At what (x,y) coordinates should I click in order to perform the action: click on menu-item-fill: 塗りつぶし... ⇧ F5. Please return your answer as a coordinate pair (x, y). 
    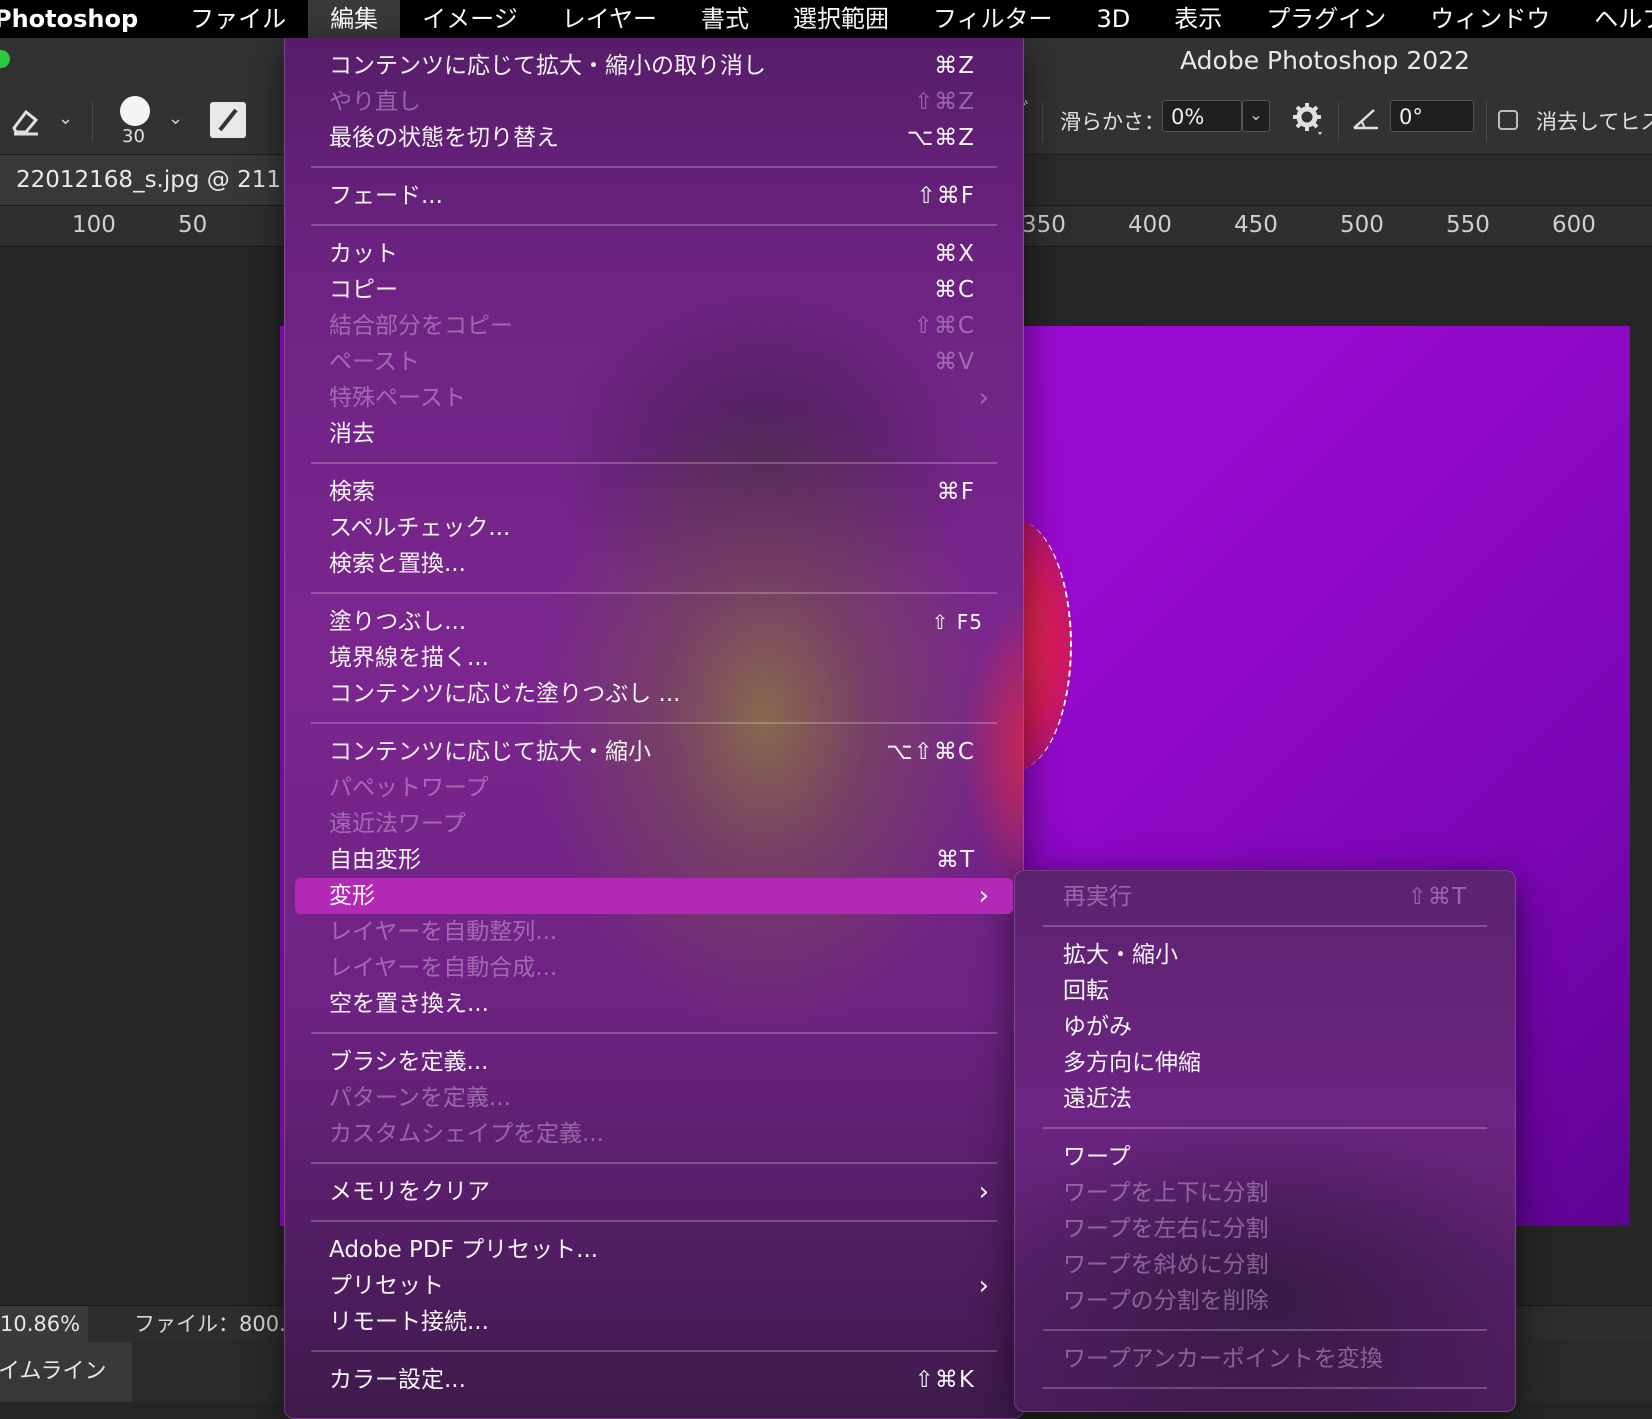
    Looking at the image, I should click on (654, 622).